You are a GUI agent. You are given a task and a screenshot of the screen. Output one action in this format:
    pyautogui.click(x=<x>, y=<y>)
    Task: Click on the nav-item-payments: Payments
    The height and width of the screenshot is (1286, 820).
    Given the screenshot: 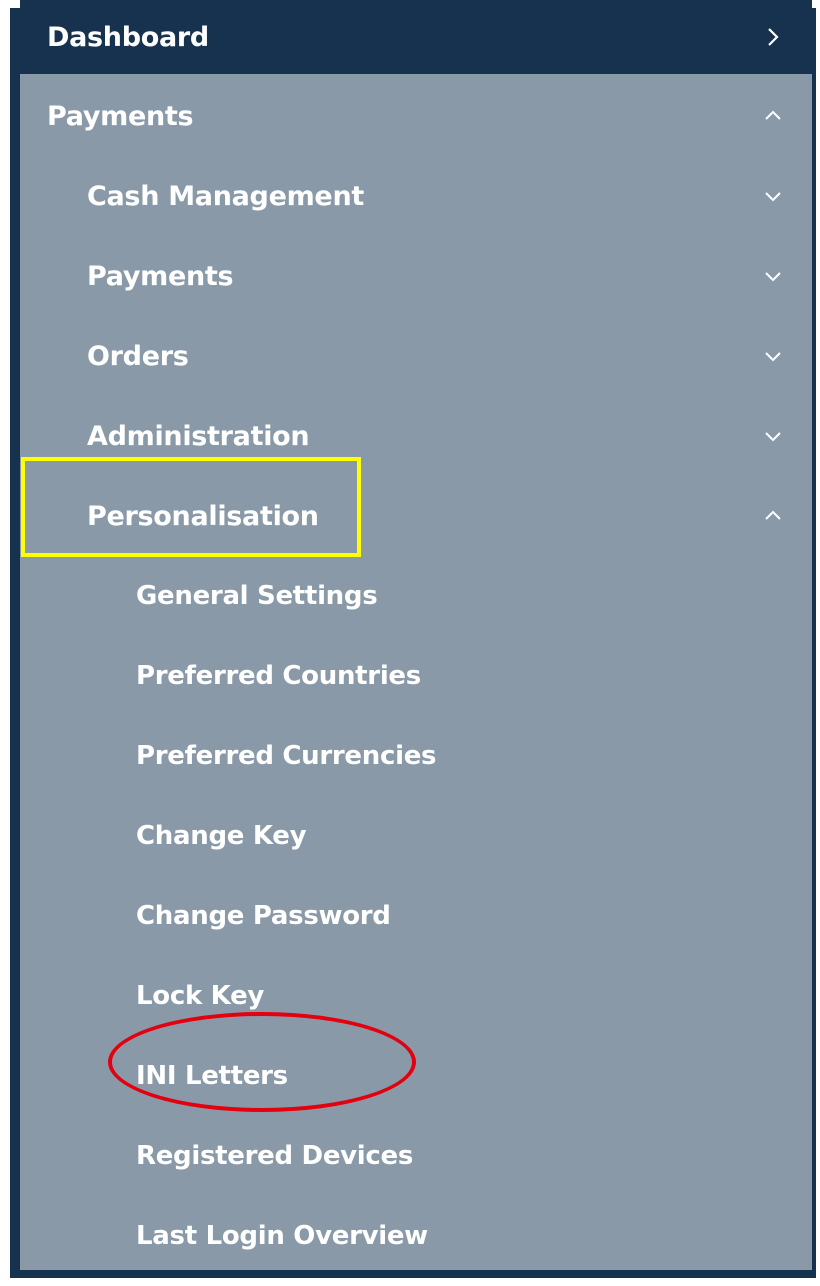 What is the action you would take?
    pyautogui.click(x=416, y=116)
    